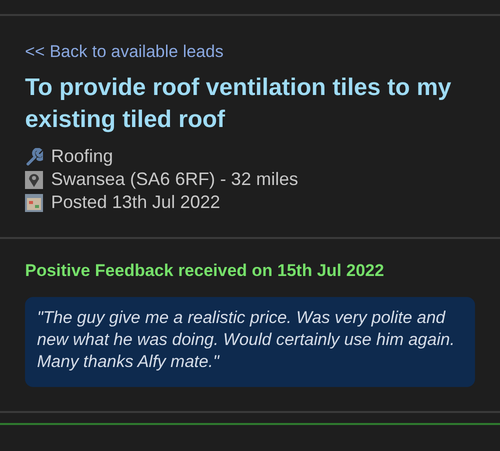 The width and height of the screenshot is (500, 451). I want to click on detail-text: Roofing, so click(82, 156).